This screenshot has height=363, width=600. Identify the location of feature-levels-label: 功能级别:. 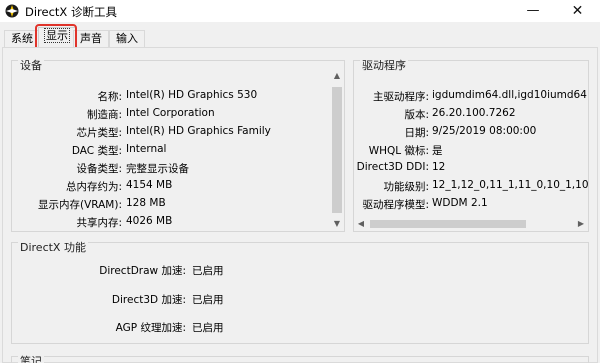
(406, 187).